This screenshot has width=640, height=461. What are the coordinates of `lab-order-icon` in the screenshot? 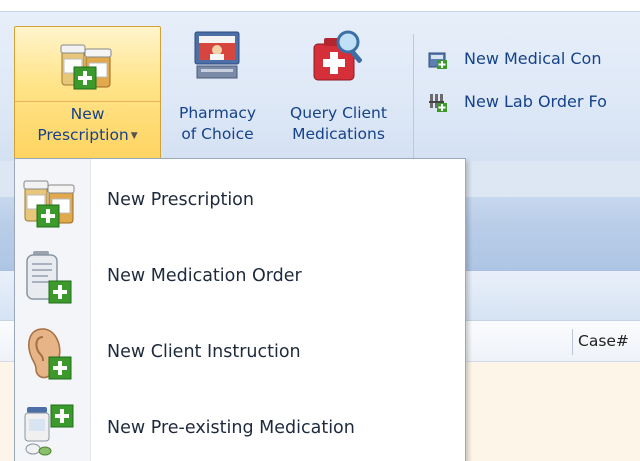 It's located at (438, 103).